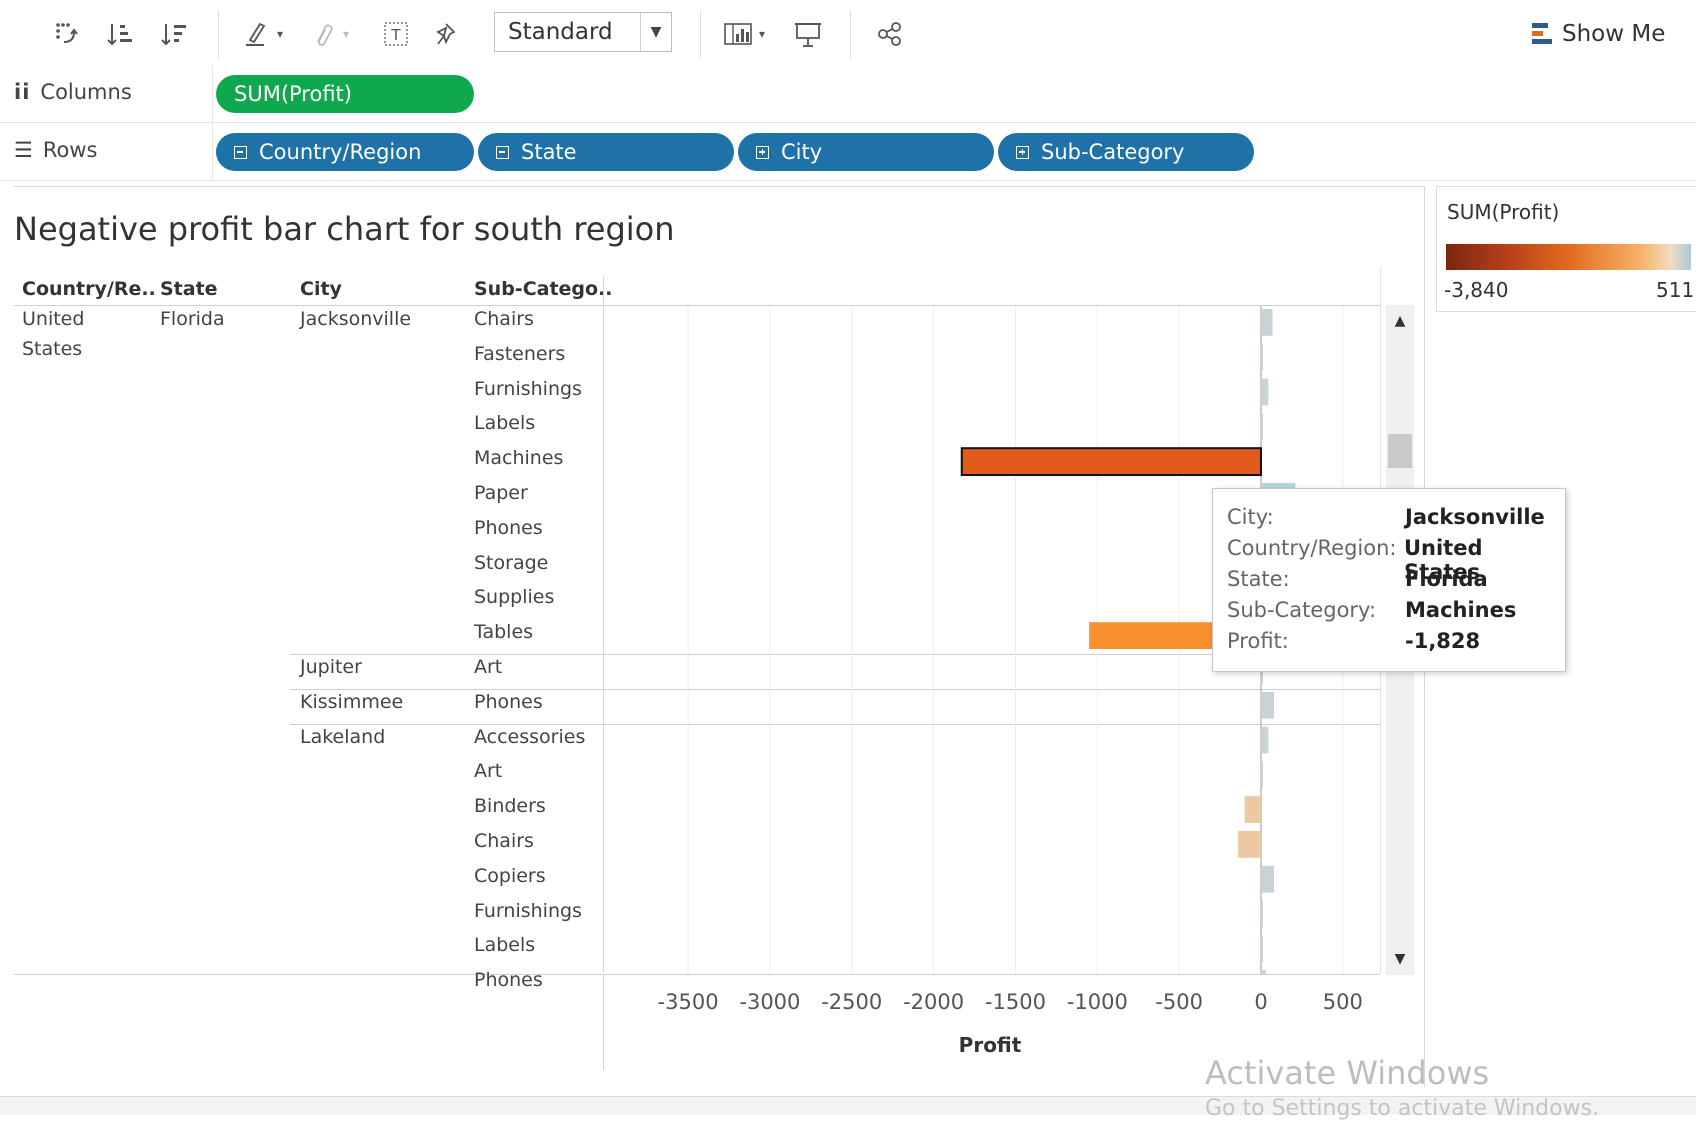 The height and width of the screenshot is (1121, 1696). I want to click on axis-title: Profit, so click(990, 1045).